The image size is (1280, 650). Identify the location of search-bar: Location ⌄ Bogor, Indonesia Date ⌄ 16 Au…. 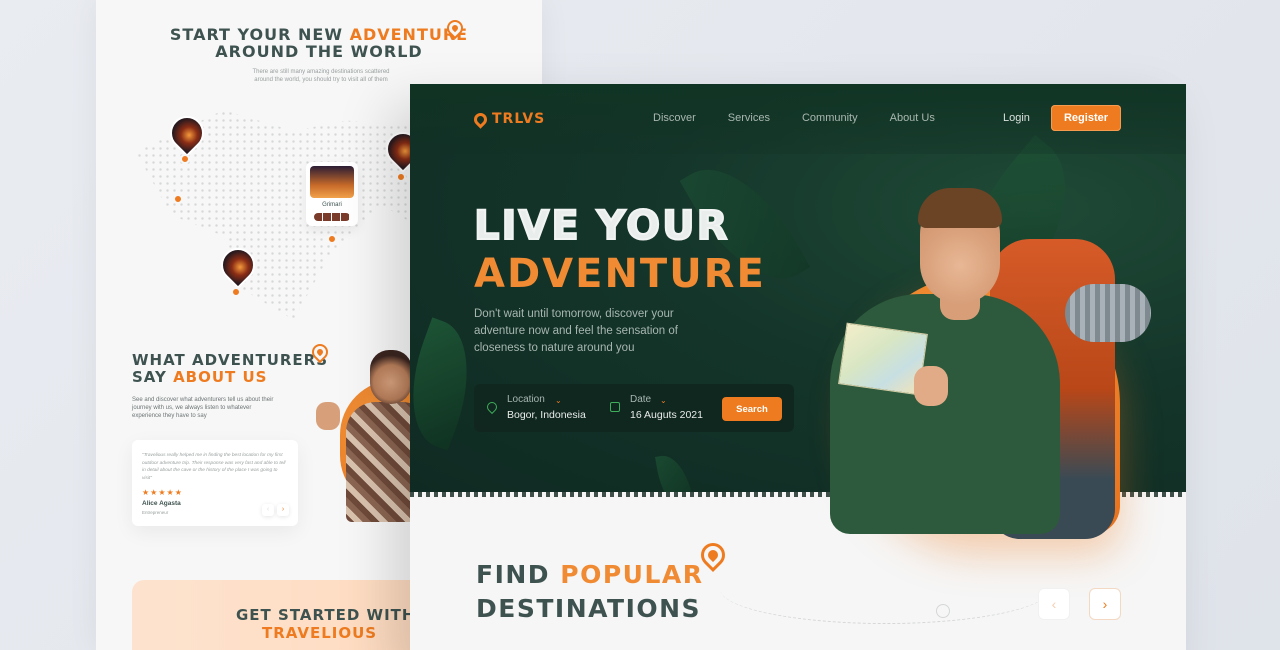
(634, 408).